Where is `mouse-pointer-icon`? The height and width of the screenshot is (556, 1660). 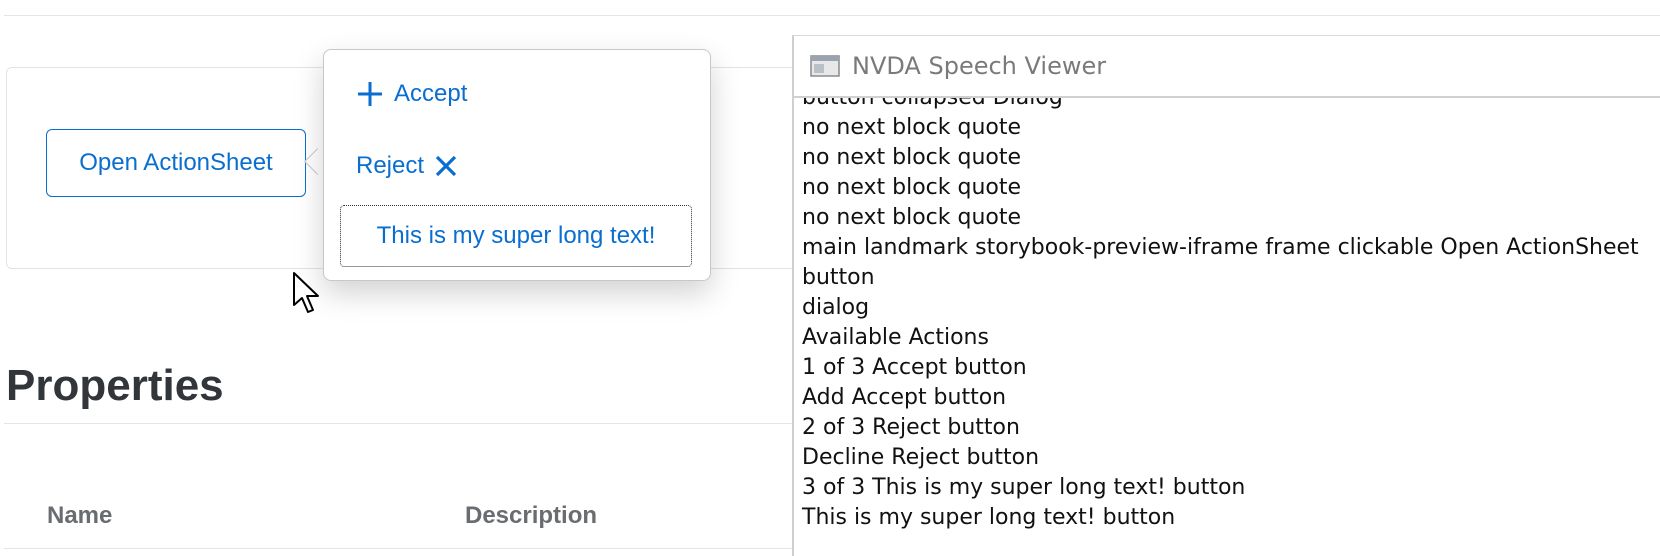
mouse-pointer-icon is located at coordinates (306, 292).